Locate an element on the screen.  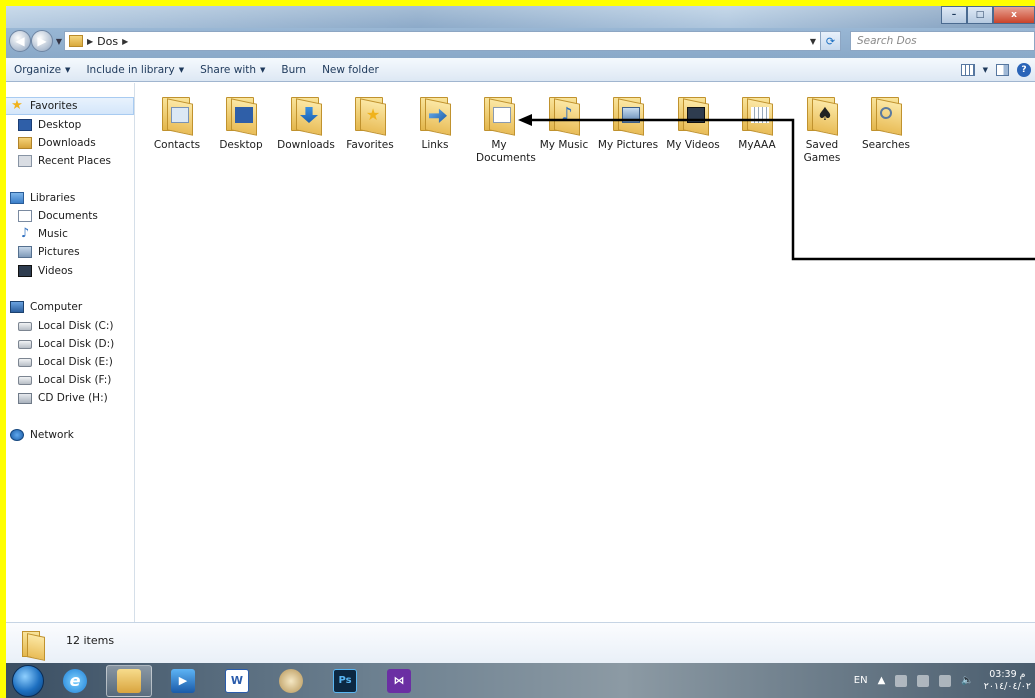
taskbar-photoshop: Ps is located at coordinates (345, 681).